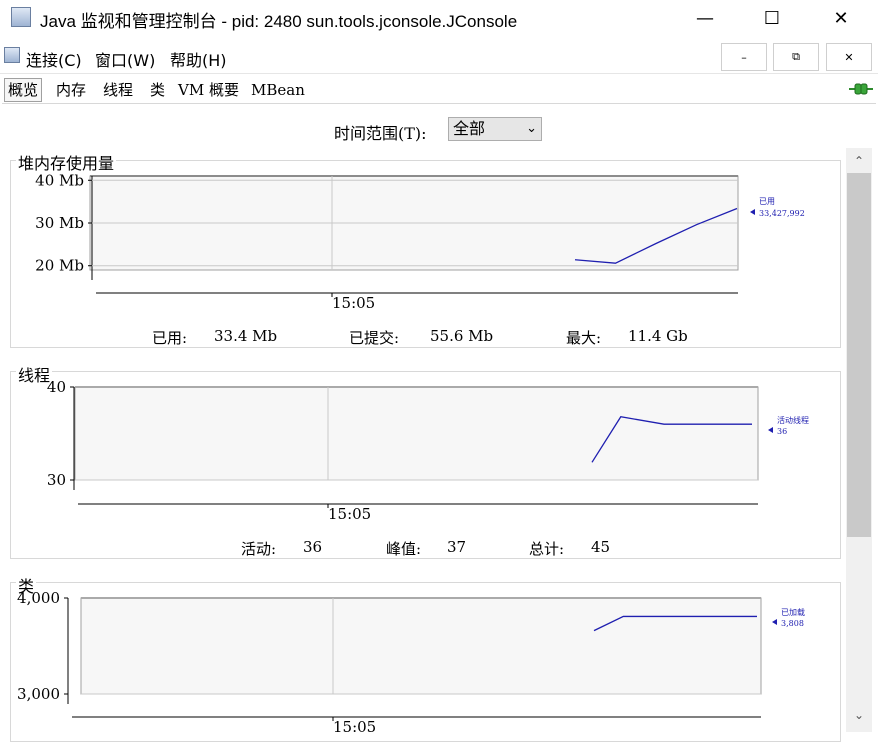 The width and height of the screenshot is (878, 742). I want to click on internal-frame-icon, so click(12, 55).